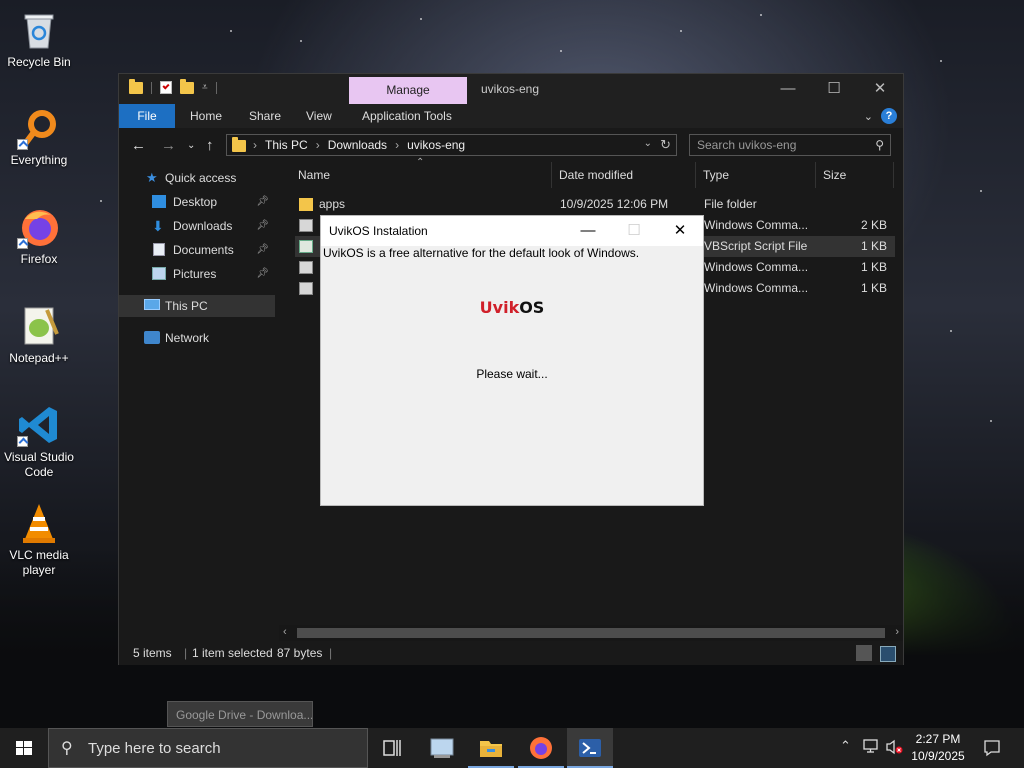  Describe the element at coordinates (39, 425) in the screenshot. I see `vscode-icon` at that location.